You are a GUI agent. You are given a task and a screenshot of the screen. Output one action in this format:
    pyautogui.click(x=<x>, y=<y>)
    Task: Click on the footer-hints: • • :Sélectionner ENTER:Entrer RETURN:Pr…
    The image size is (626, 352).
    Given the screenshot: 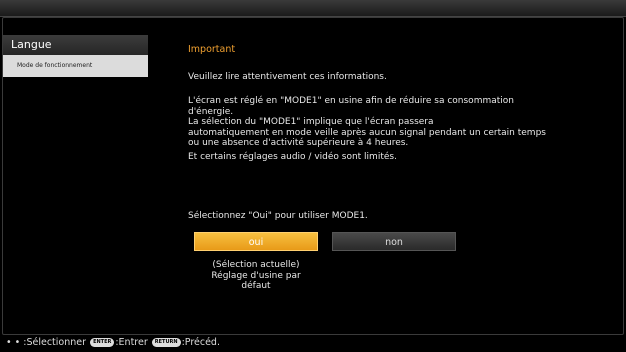 What is the action you would take?
    pyautogui.click(x=113, y=342)
    